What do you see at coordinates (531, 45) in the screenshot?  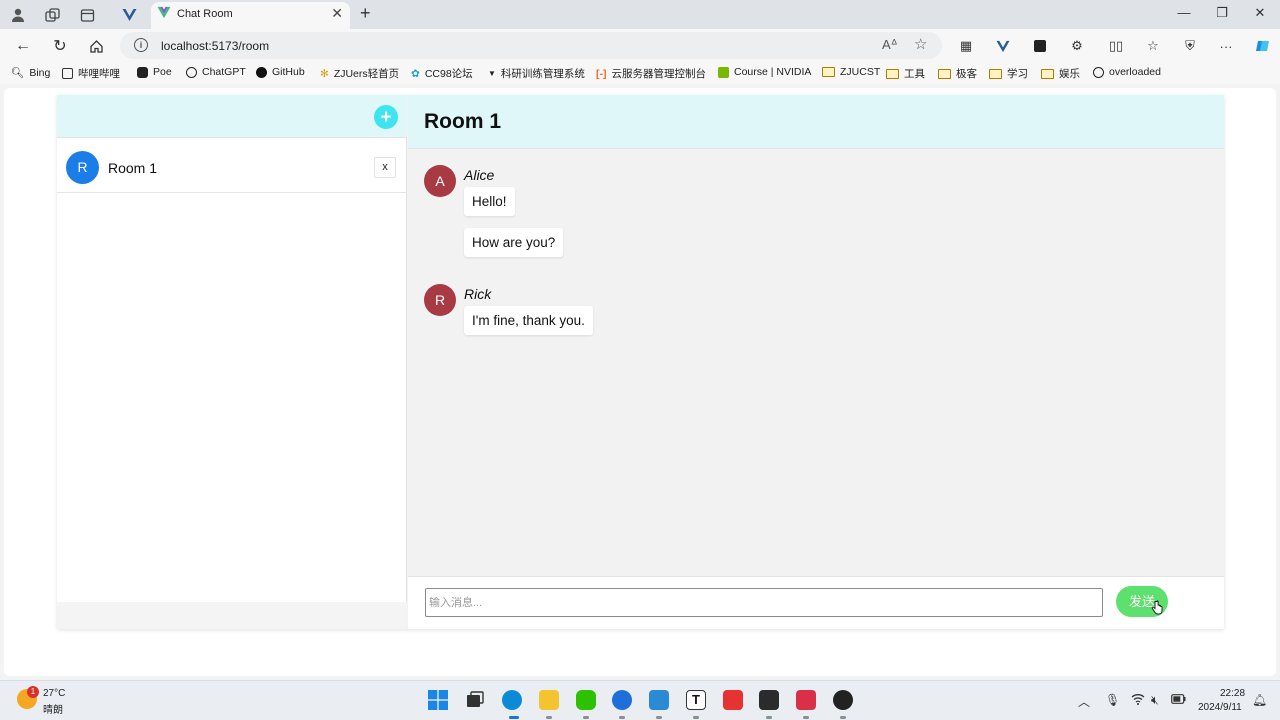 I see `address-bar: i localhost:5173/room Aᐞ ☆` at bounding box center [531, 45].